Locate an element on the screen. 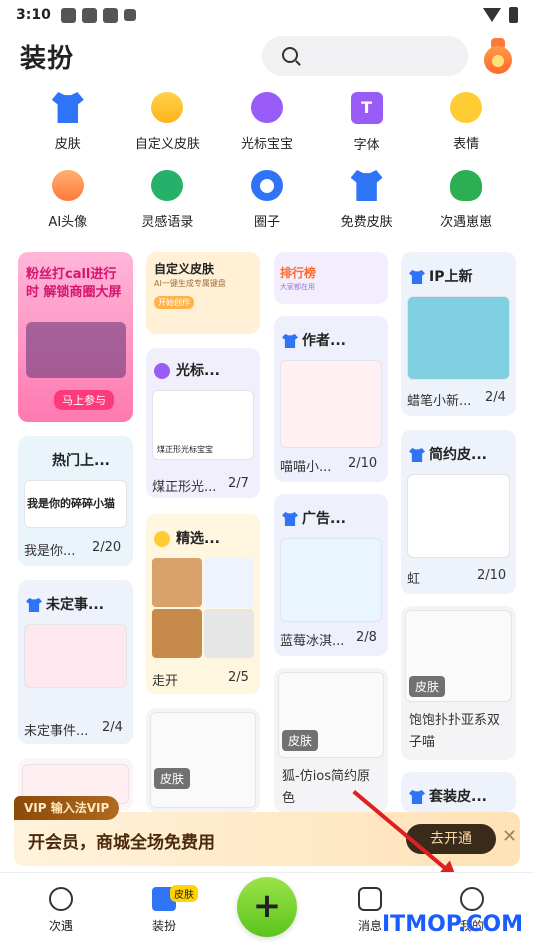 Image resolution: width=534 pixels, height=950 pixels. feed-card: 作者... 喵喵小... 2/10 is located at coordinates (331, 399).